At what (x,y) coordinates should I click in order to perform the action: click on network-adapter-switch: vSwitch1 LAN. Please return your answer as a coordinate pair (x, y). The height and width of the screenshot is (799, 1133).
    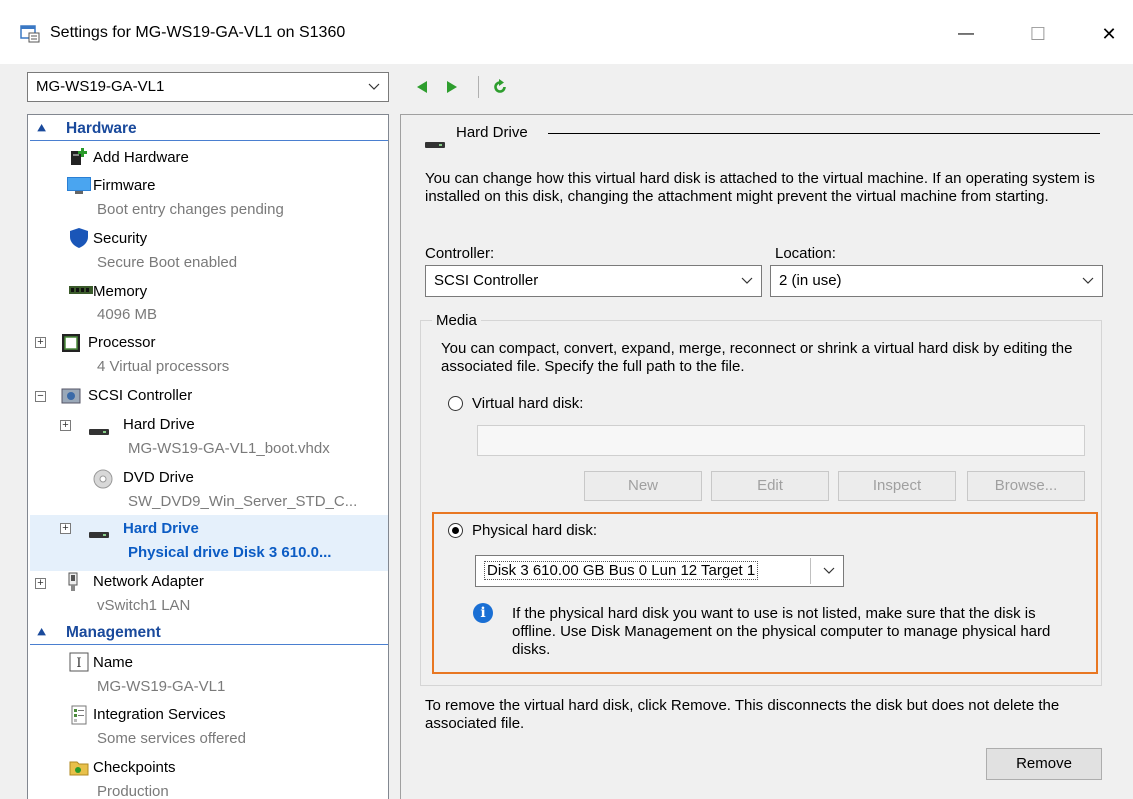
    Looking at the image, I should click on (144, 605).